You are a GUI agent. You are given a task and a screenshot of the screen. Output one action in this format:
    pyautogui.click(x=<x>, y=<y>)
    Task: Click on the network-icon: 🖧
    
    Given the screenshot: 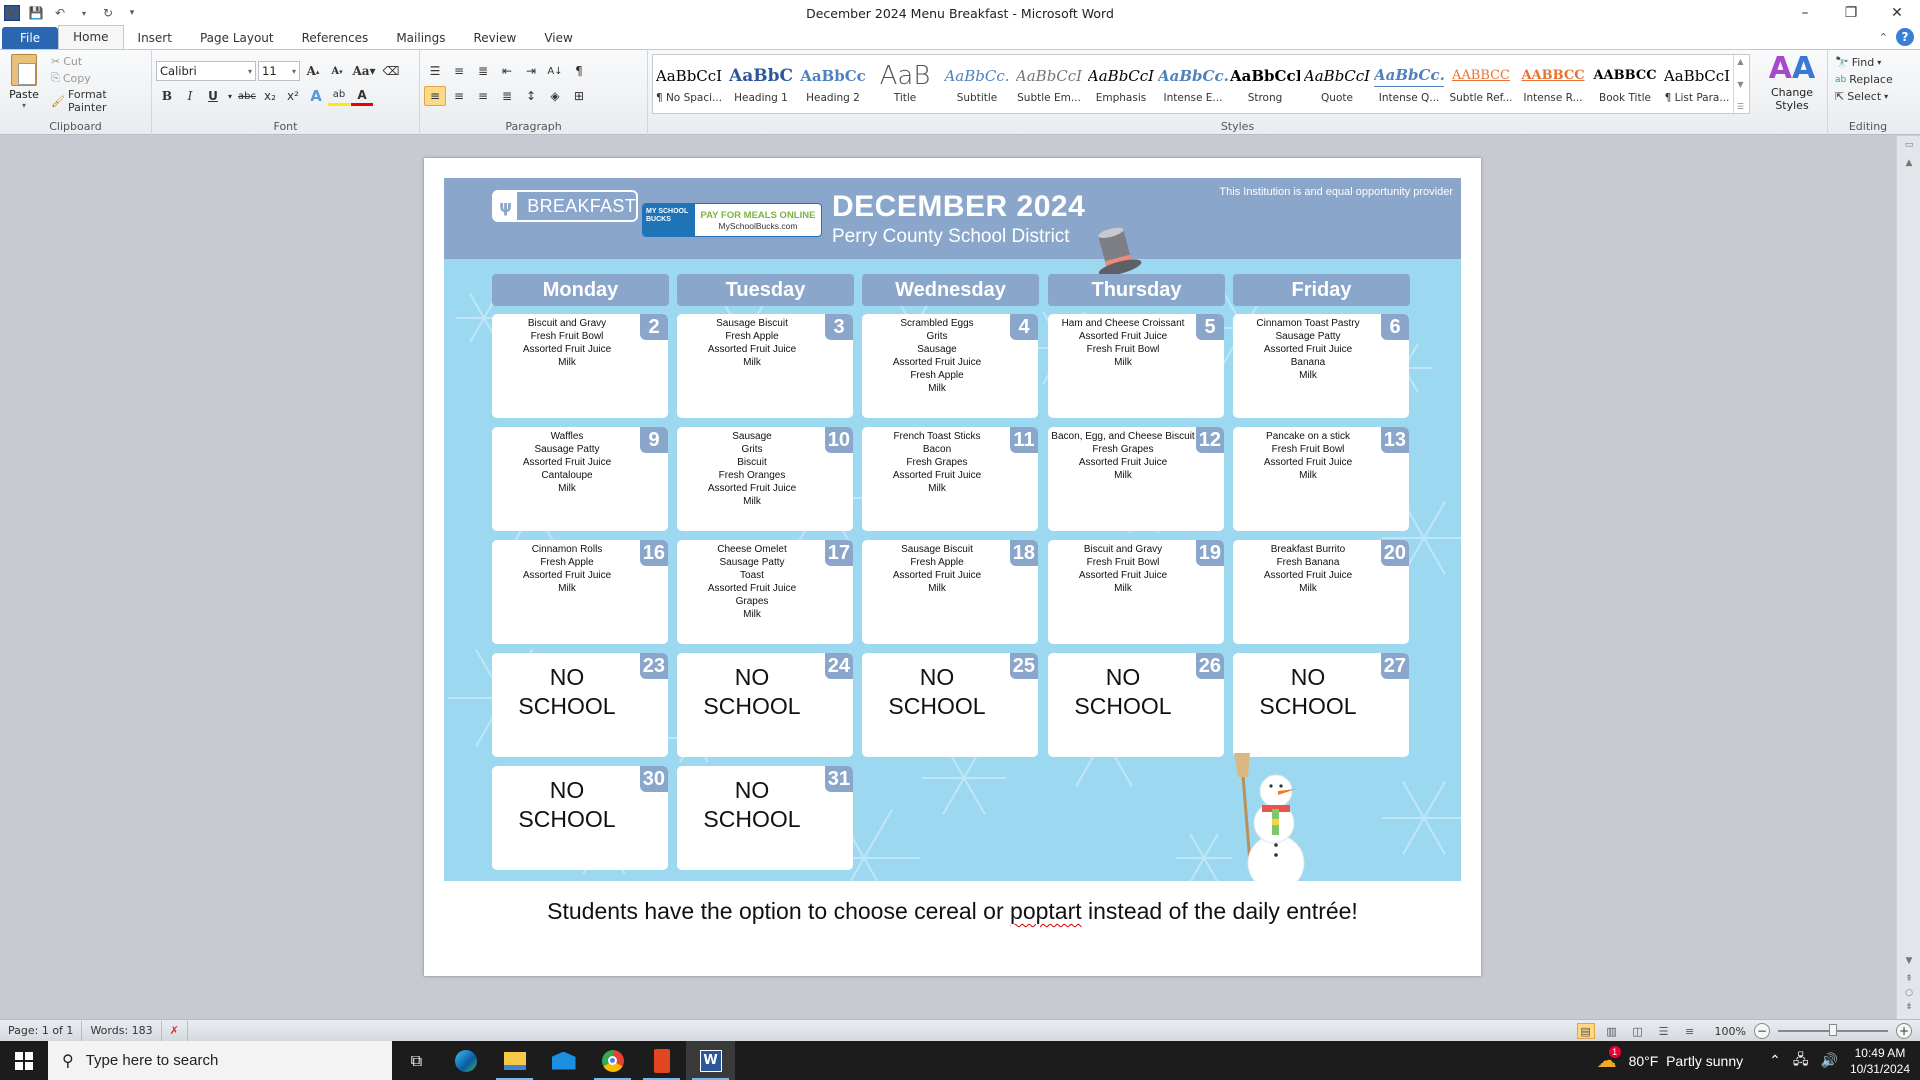 What is the action you would take?
    pyautogui.click(x=1801, y=1061)
    